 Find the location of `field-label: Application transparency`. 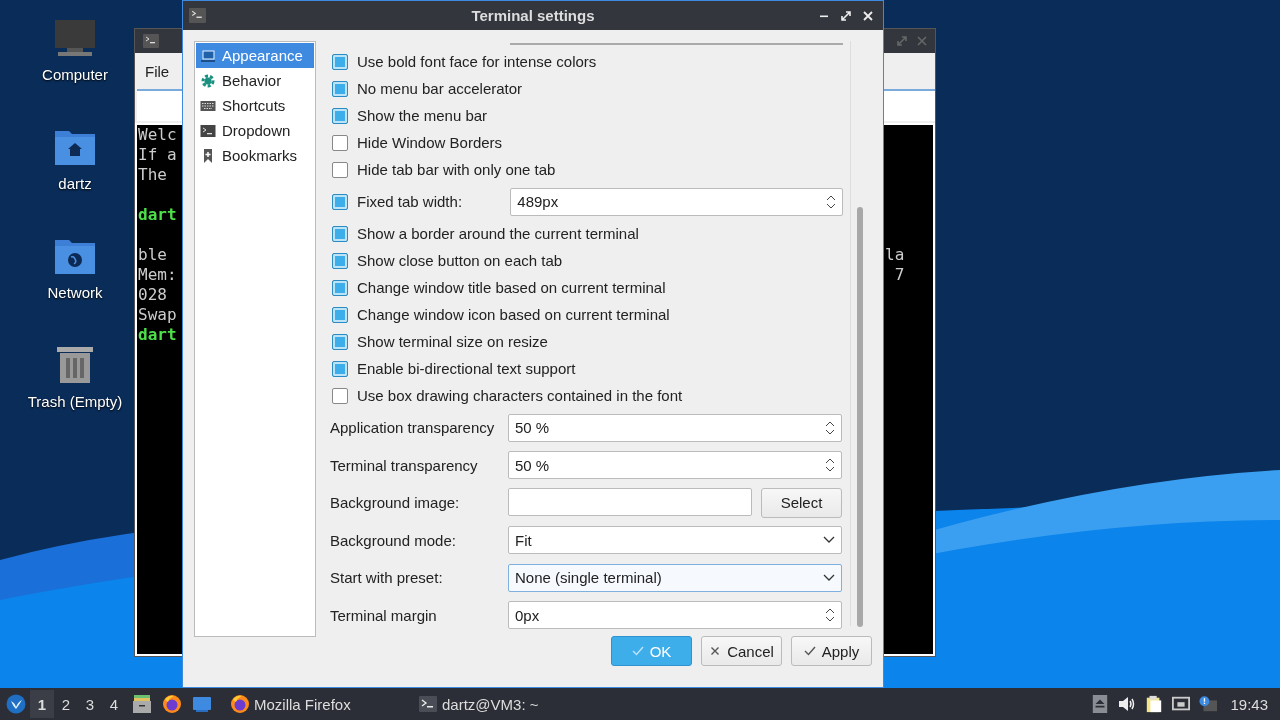

field-label: Application transparency is located at coordinates (413, 428).